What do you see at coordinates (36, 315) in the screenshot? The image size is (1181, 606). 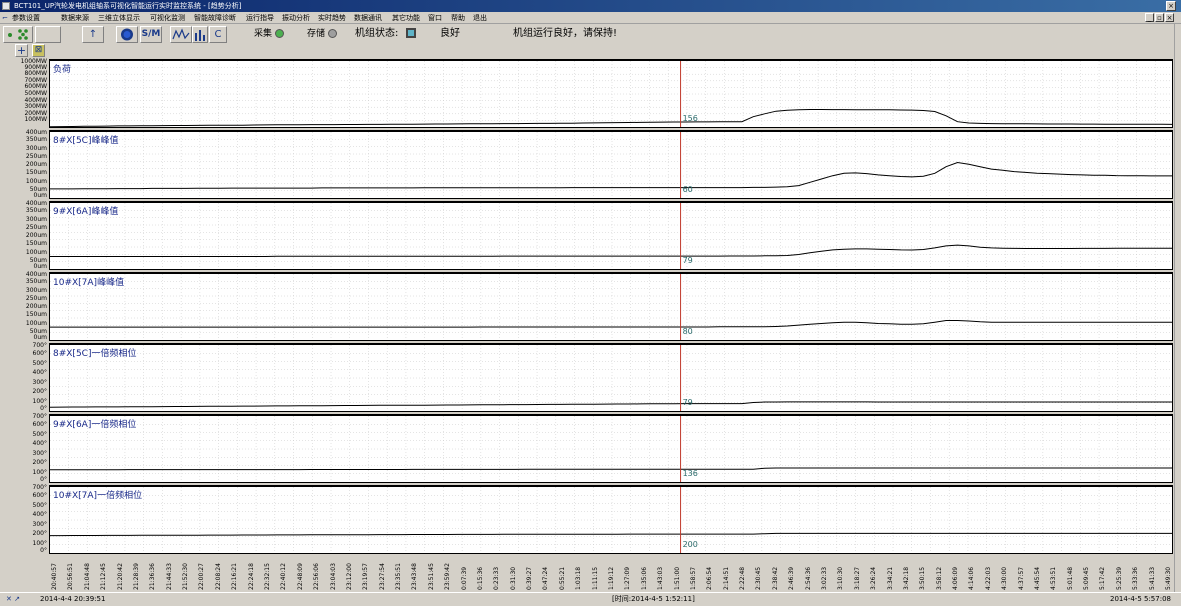 I see `y-tick-label: 150um` at bounding box center [36, 315].